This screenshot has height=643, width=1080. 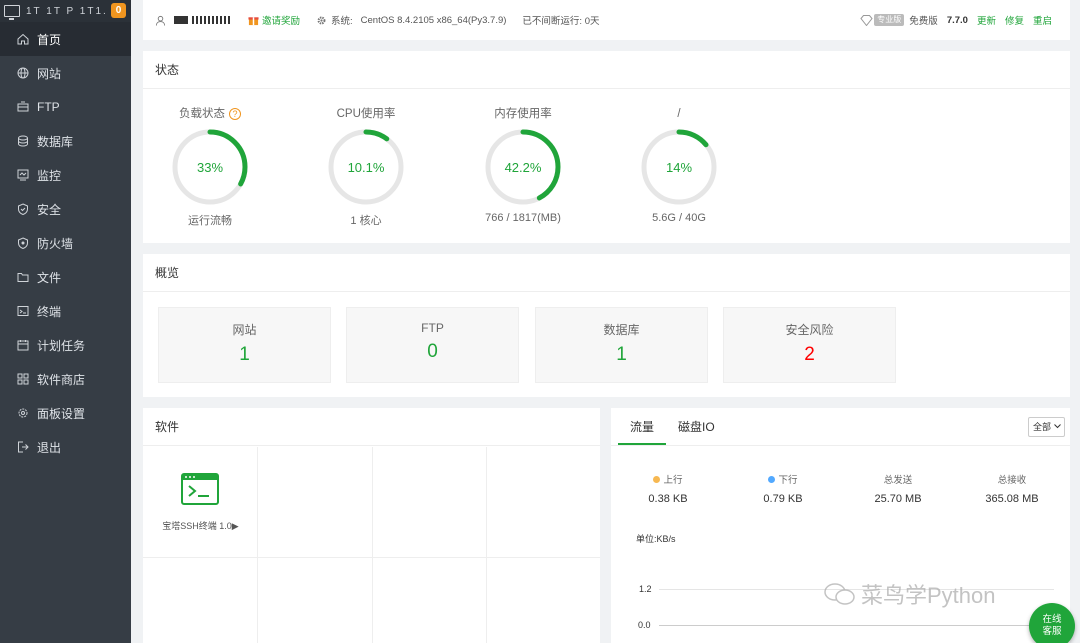 I want to click on gauge-value: 42.2%, so click(x=523, y=167).